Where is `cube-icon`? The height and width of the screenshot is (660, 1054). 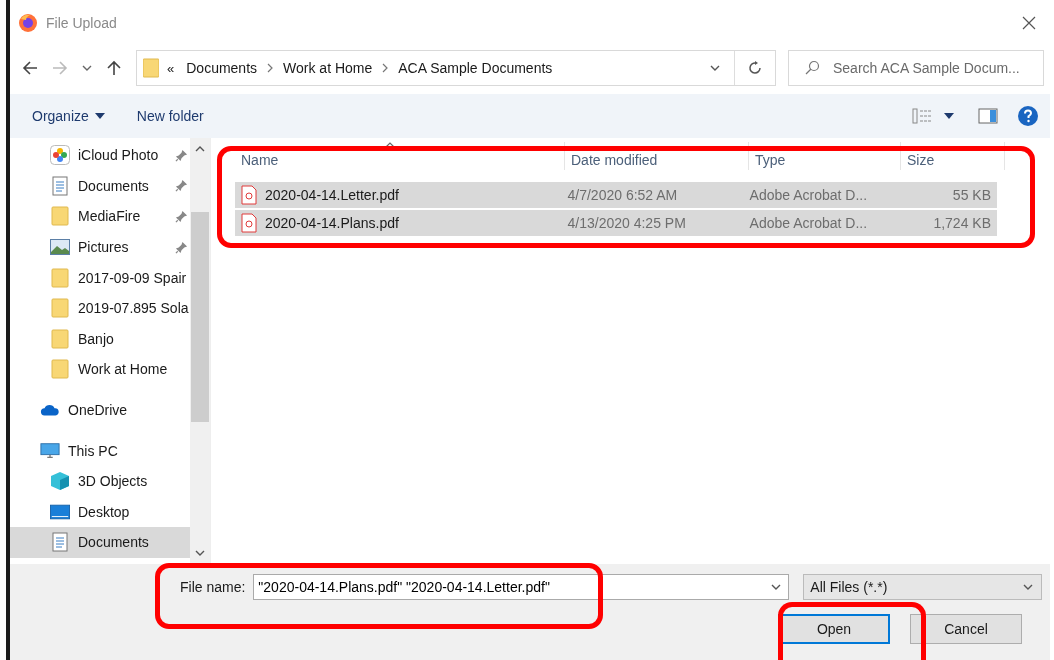 cube-icon is located at coordinates (60, 481).